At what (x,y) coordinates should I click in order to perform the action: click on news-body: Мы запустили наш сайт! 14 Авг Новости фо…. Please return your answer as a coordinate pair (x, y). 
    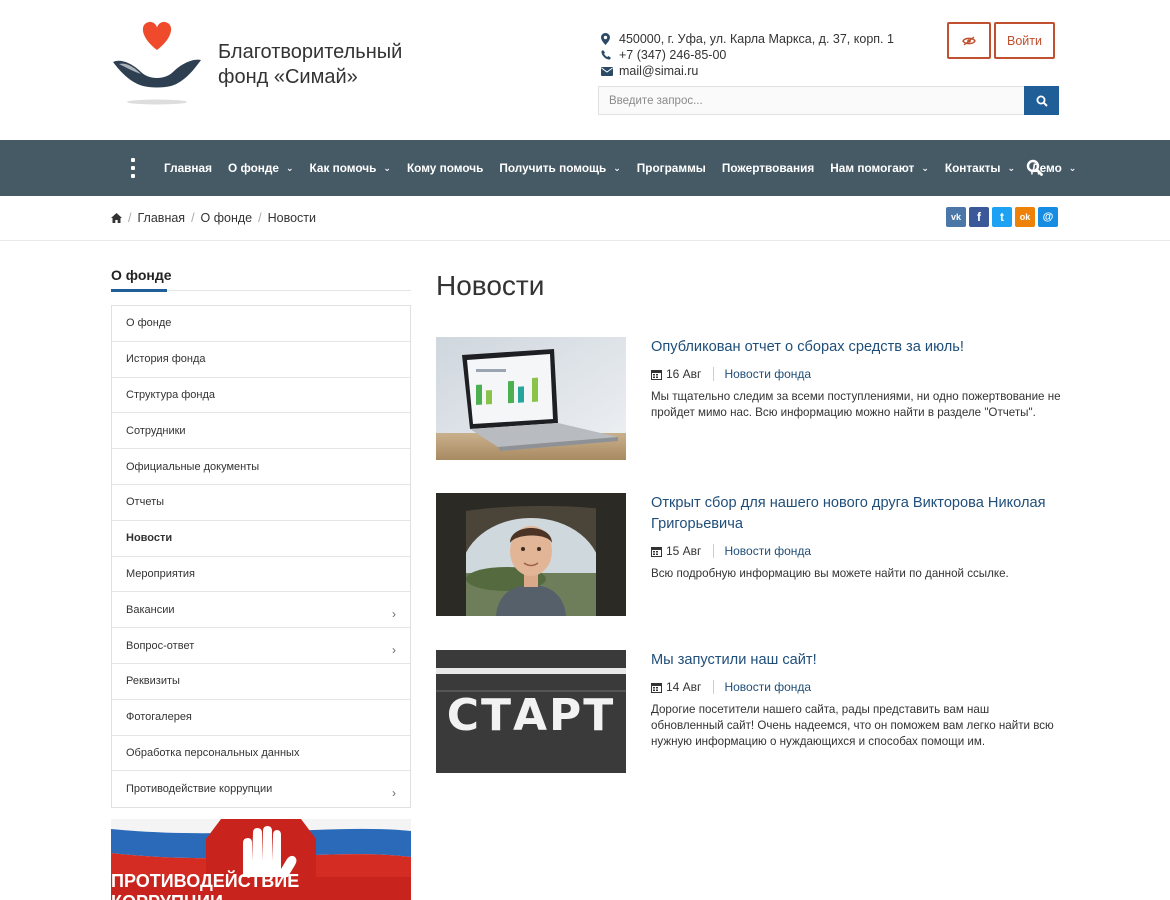
    Looking at the image, I should click on (856, 700).